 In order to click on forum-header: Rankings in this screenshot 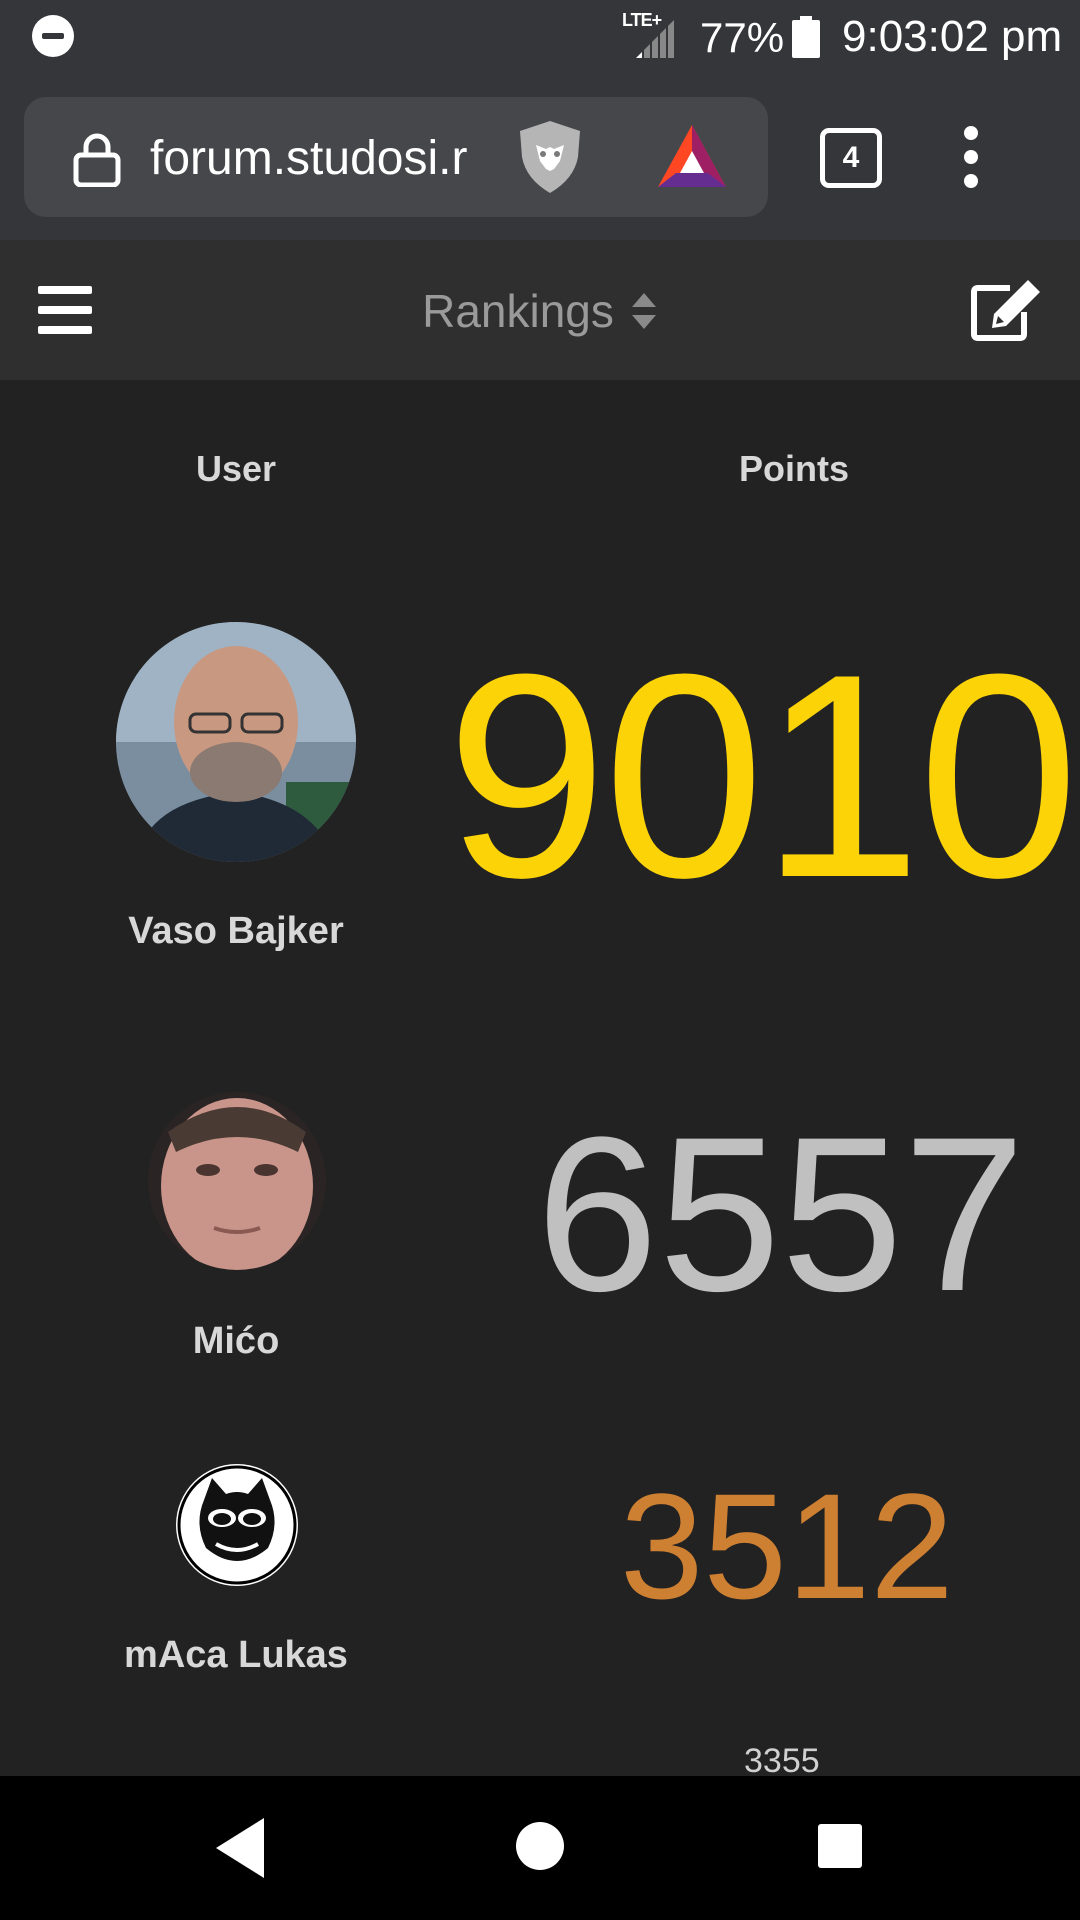, I will do `click(540, 310)`.